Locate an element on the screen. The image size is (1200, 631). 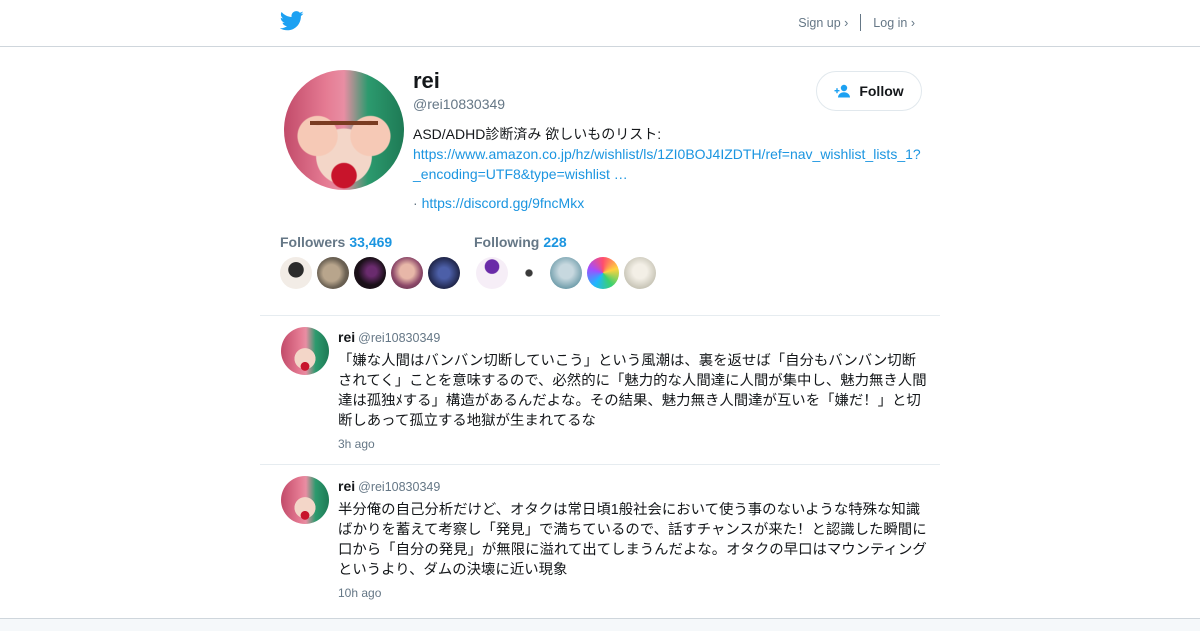
followers-count: 33,469 is located at coordinates (371, 242).